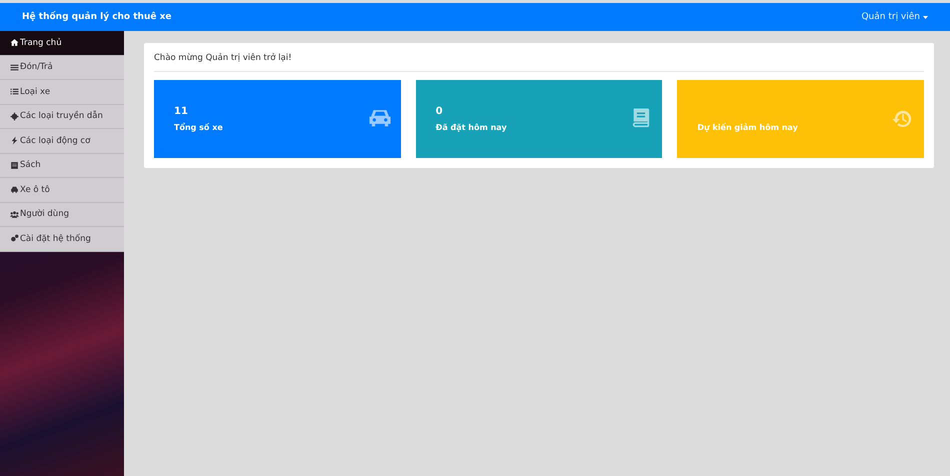 This screenshot has height=476, width=950. Describe the element at coordinates (62, 116) in the screenshot. I see `sidebar-item: Các loại truyền dẫn` at that location.